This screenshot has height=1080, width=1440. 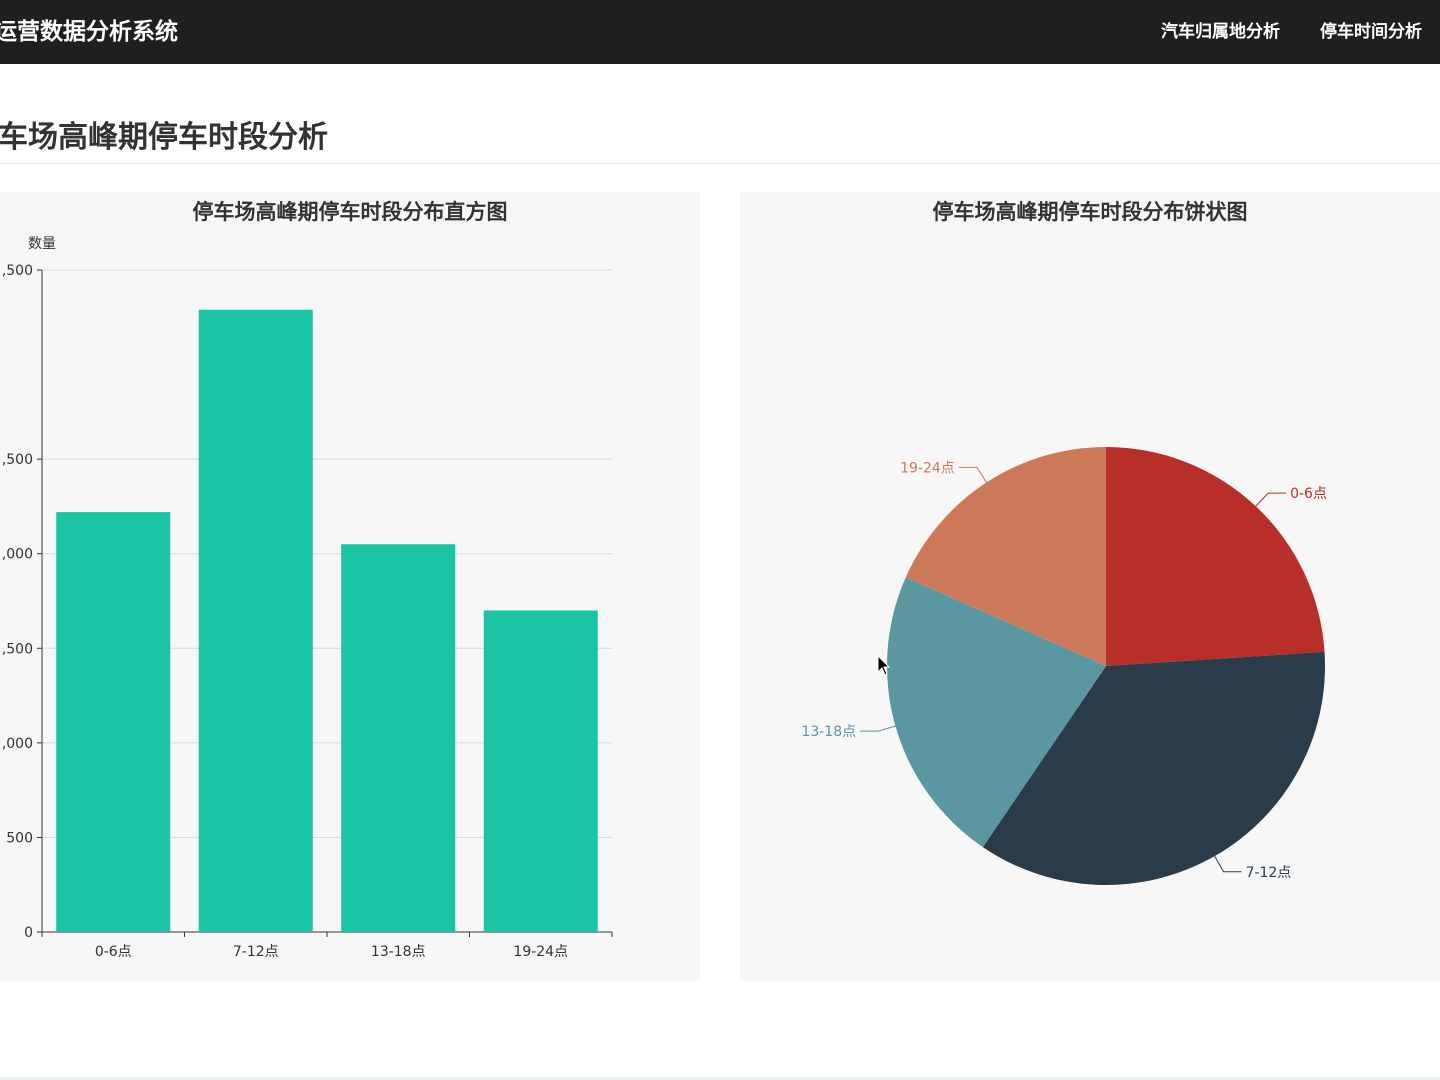 What do you see at coordinates (113, 952) in the screenshot?
I see `x-tick-label: 0-6点` at bounding box center [113, 952].